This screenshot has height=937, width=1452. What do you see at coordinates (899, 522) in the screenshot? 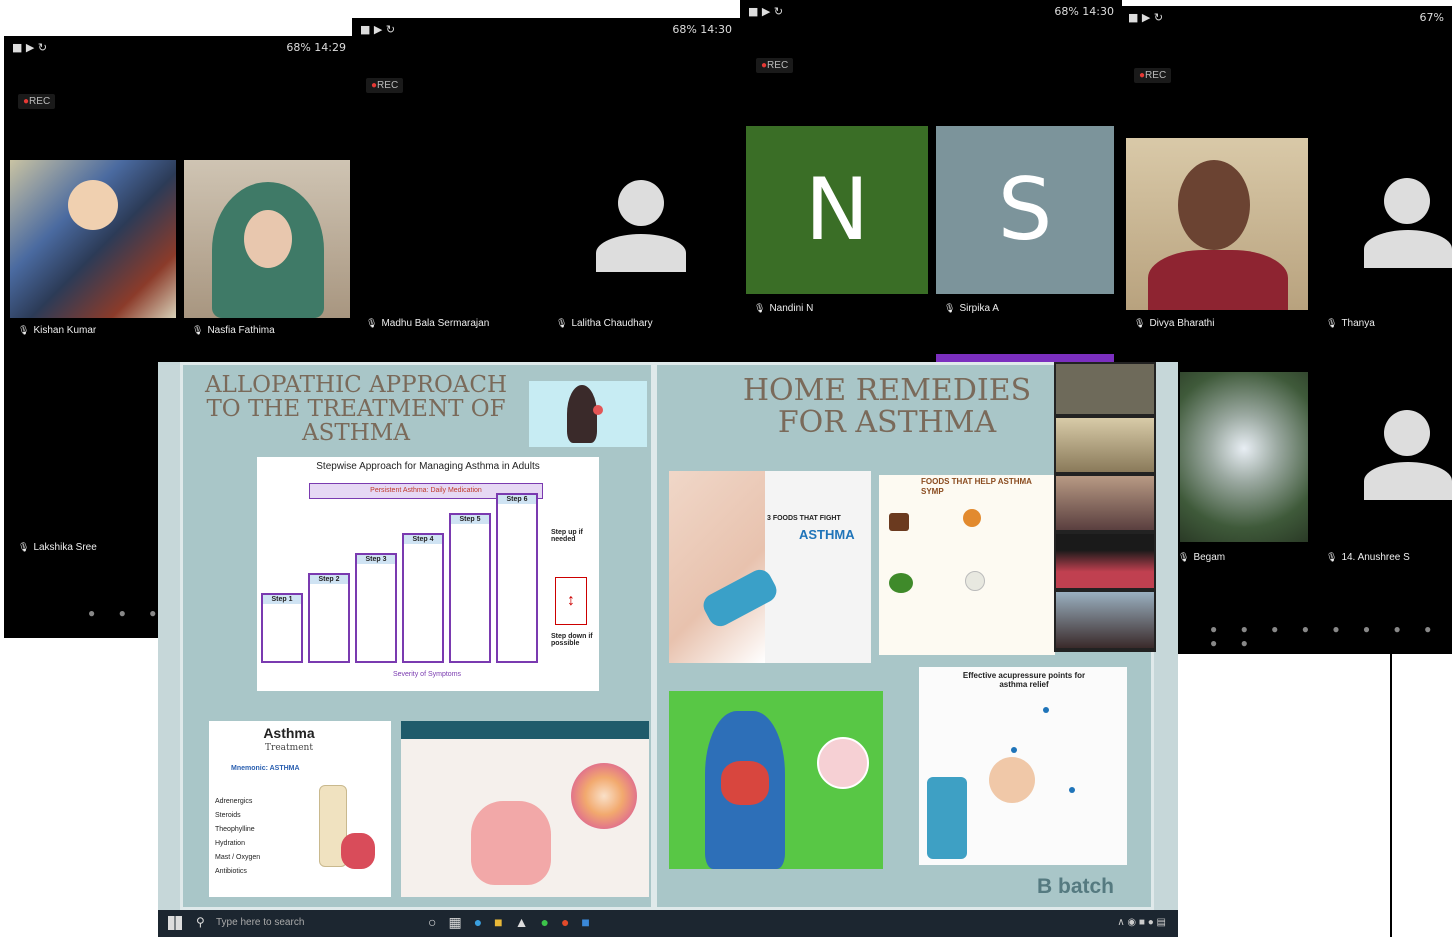
I see `coffee-icon` at bounding box center [899, 522].